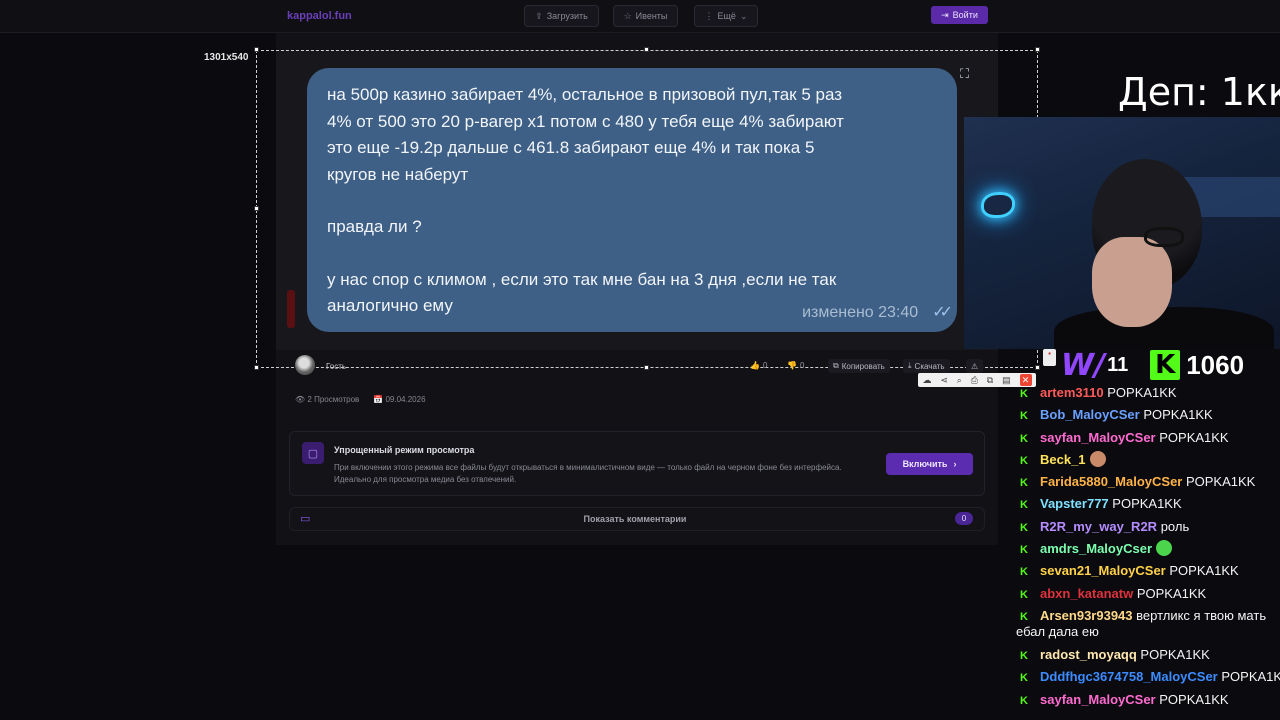 This screenshot has height=720, width=1280. What do you see at coordinates (964, 518) in the screenshot?
I see `comments-count-badge: 0` at bounding box center [964, 518].